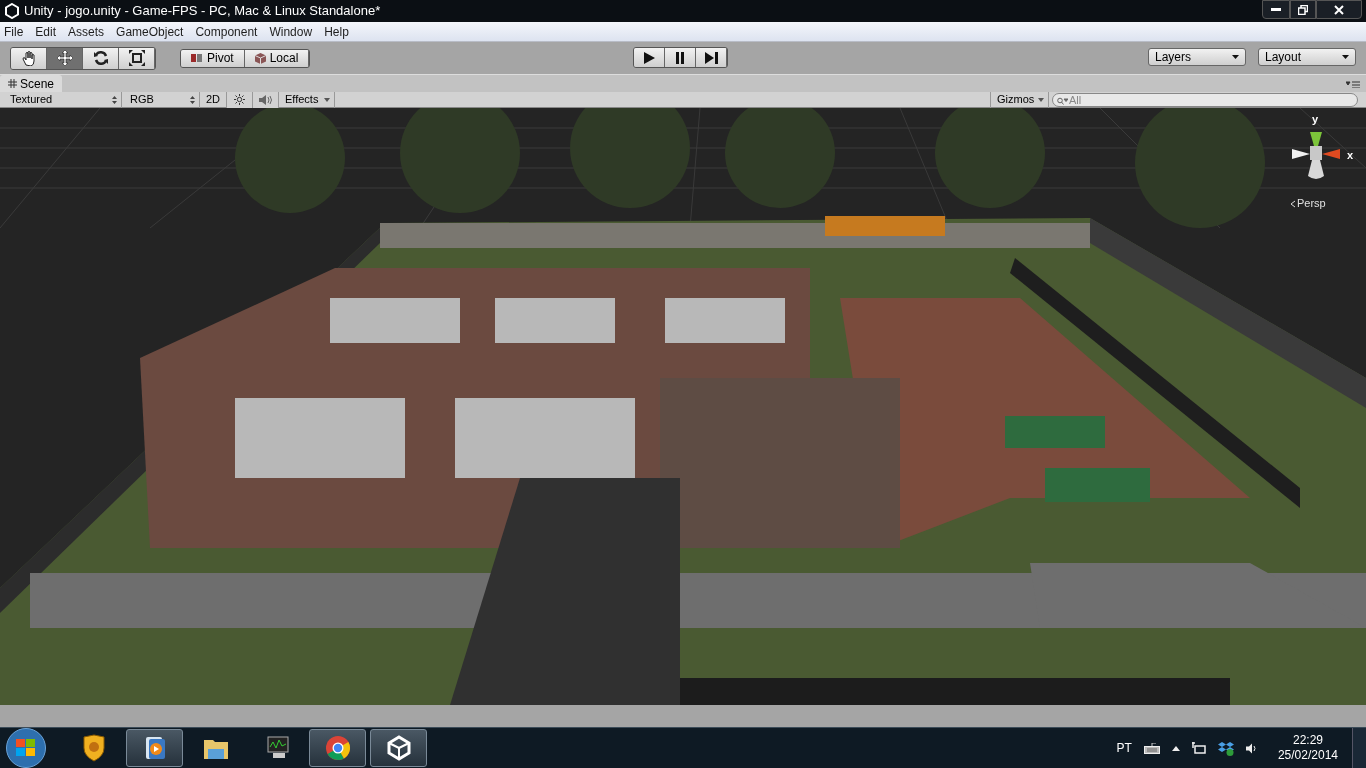 The height and width of the screenshot is (768, 1366). I want to click on play-icon, so click(649, 57).